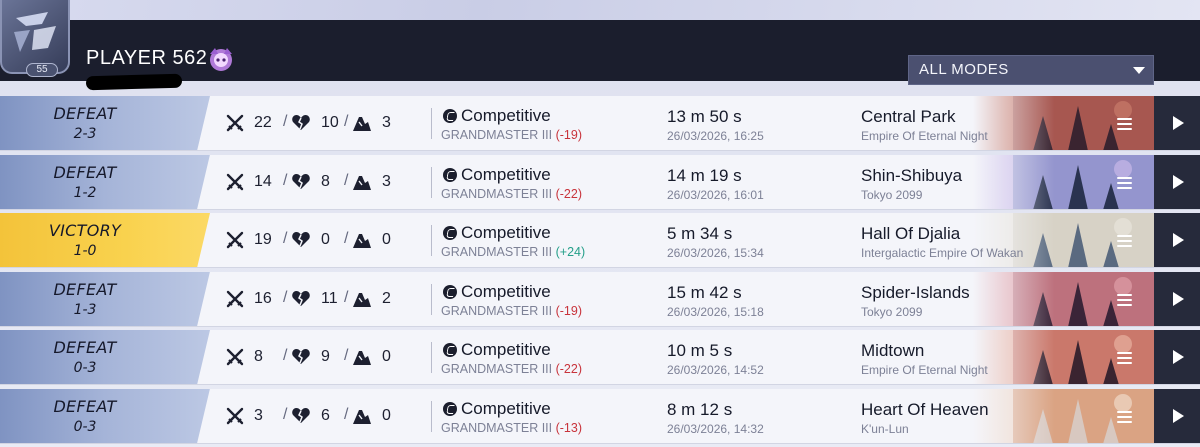  Describe the element at coordinates (569, 427) in the screenshot. I see `rank-change: (-13)` at that location.